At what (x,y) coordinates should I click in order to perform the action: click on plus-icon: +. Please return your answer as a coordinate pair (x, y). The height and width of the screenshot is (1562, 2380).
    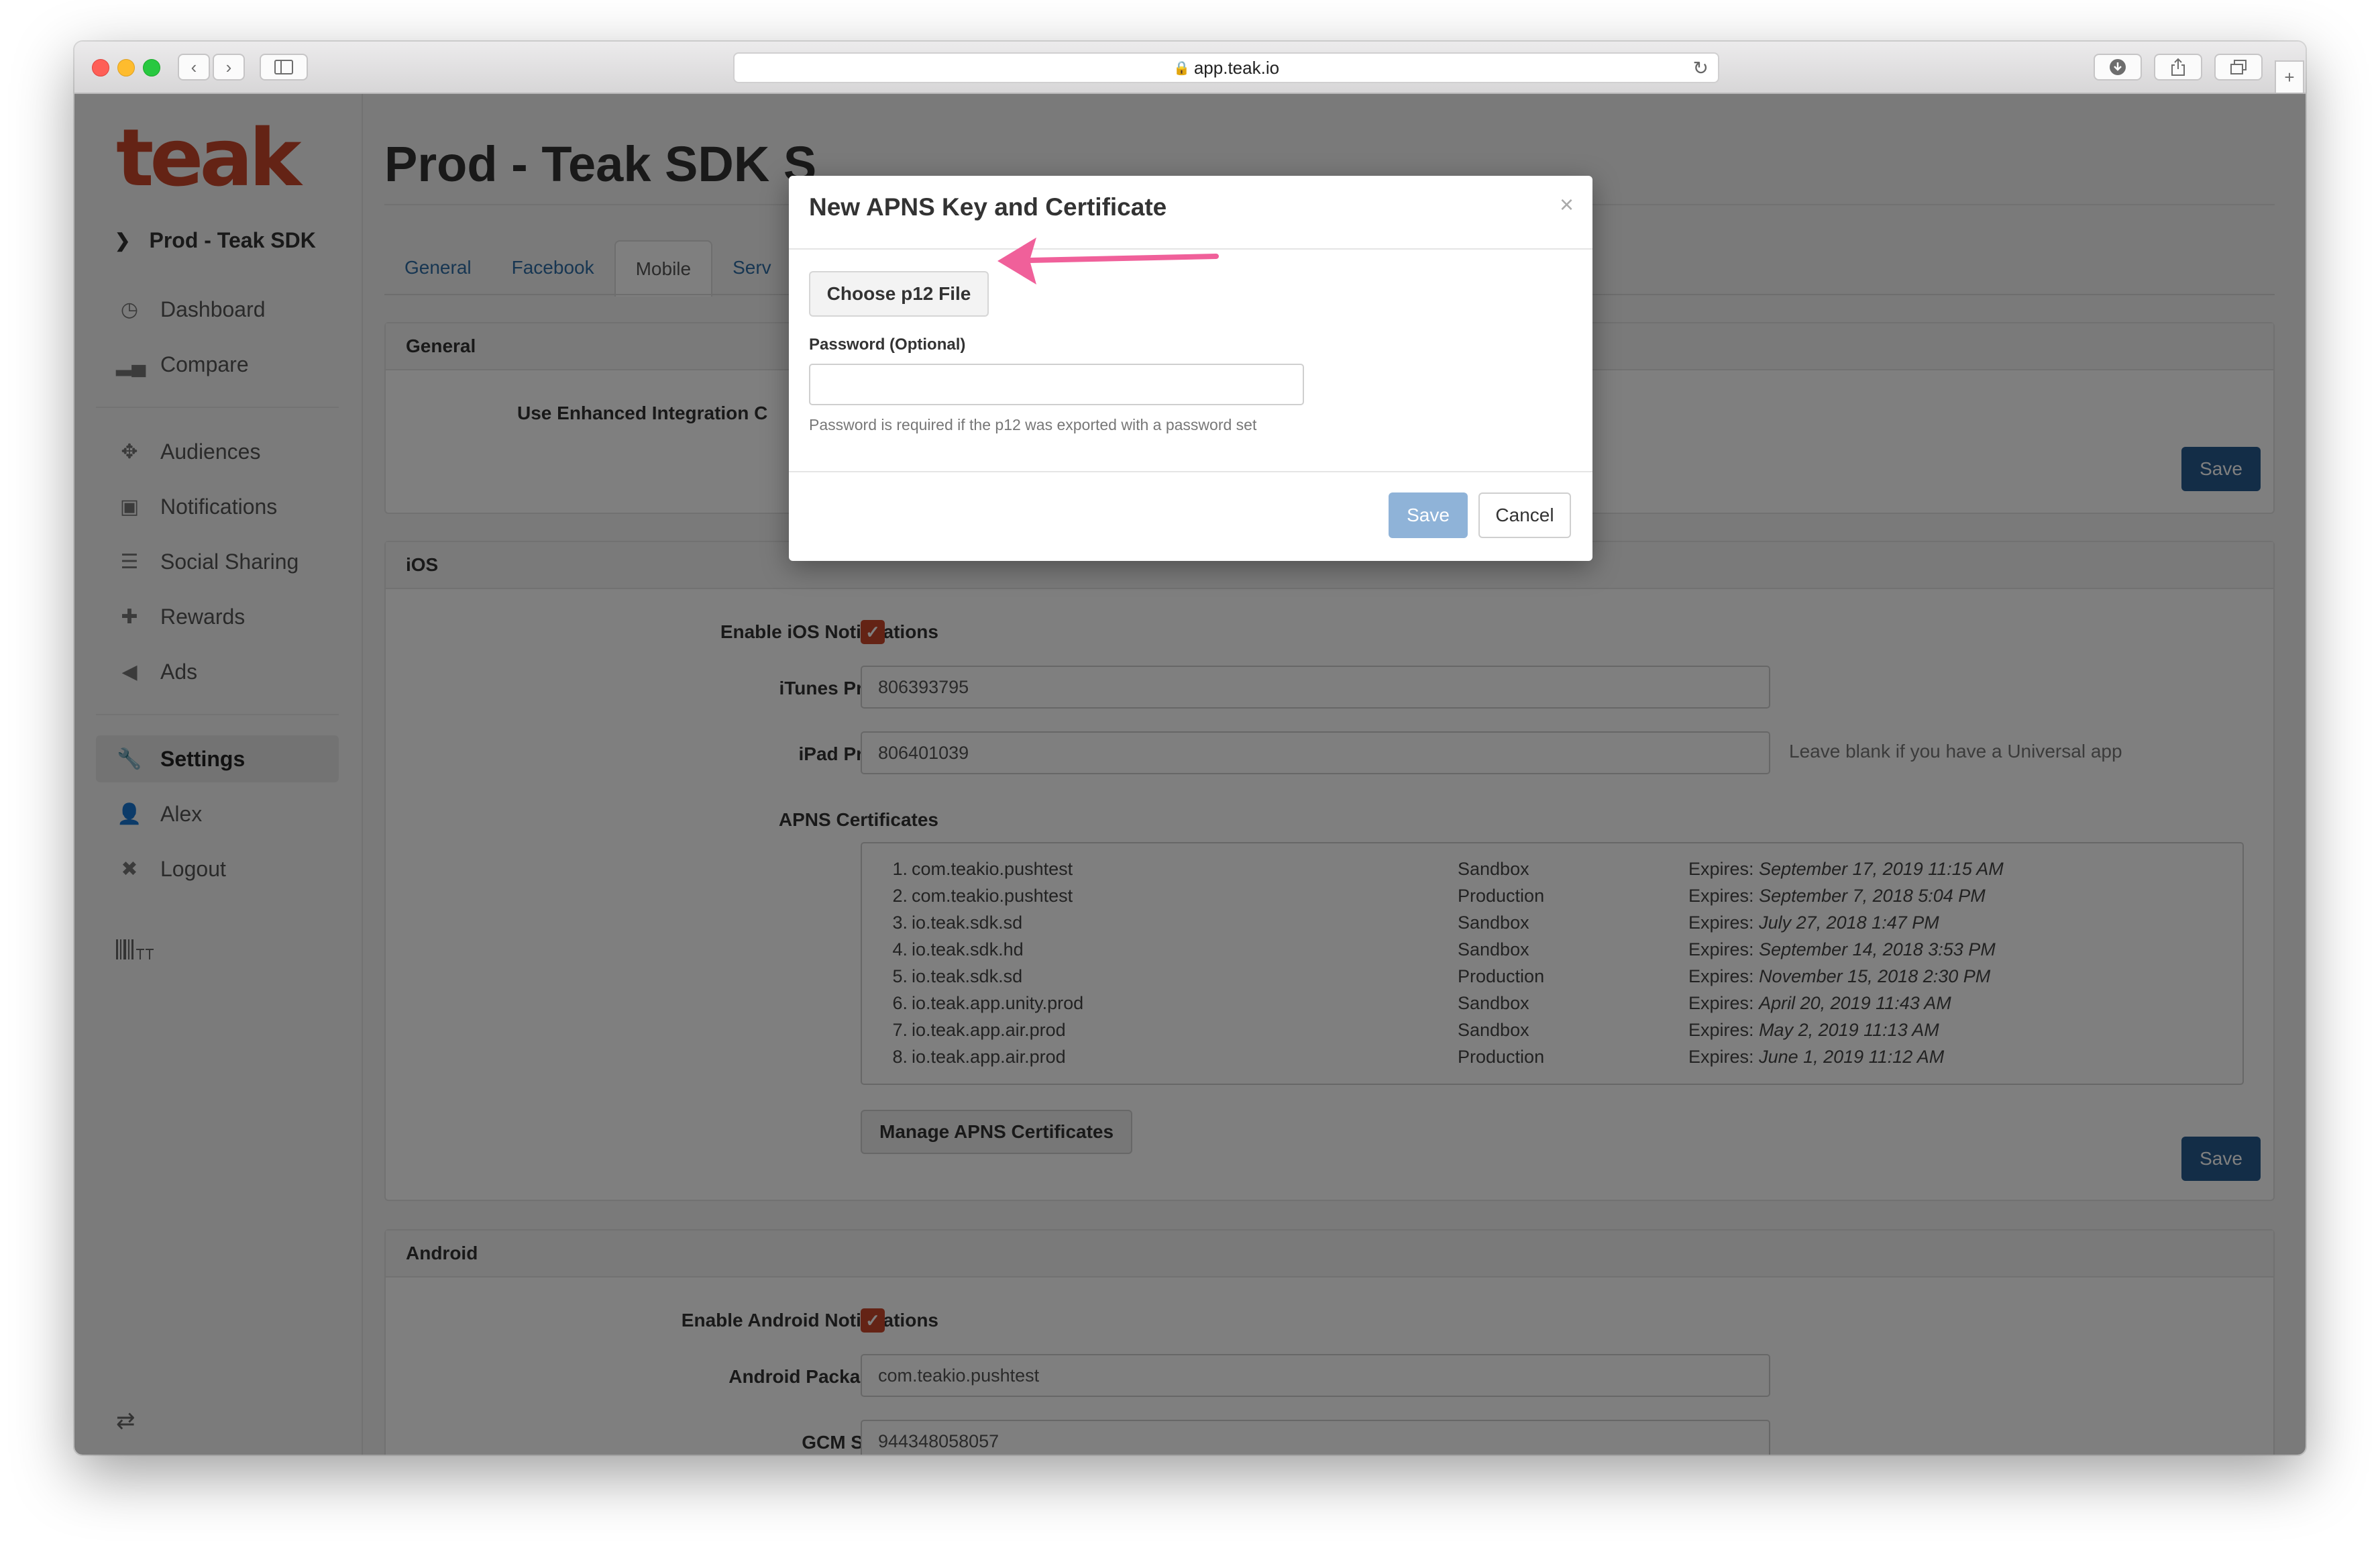
    Looking at the image, I should click on (2289, 76).